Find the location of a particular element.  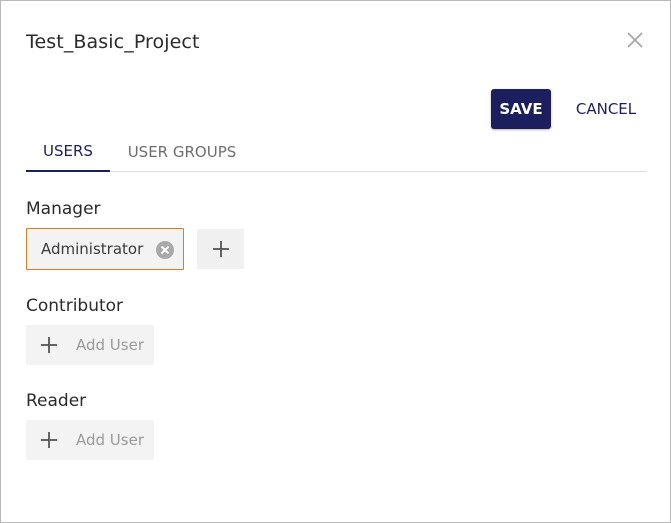

user-chip-administrator: Administrator is located at coordinates (105, 249).